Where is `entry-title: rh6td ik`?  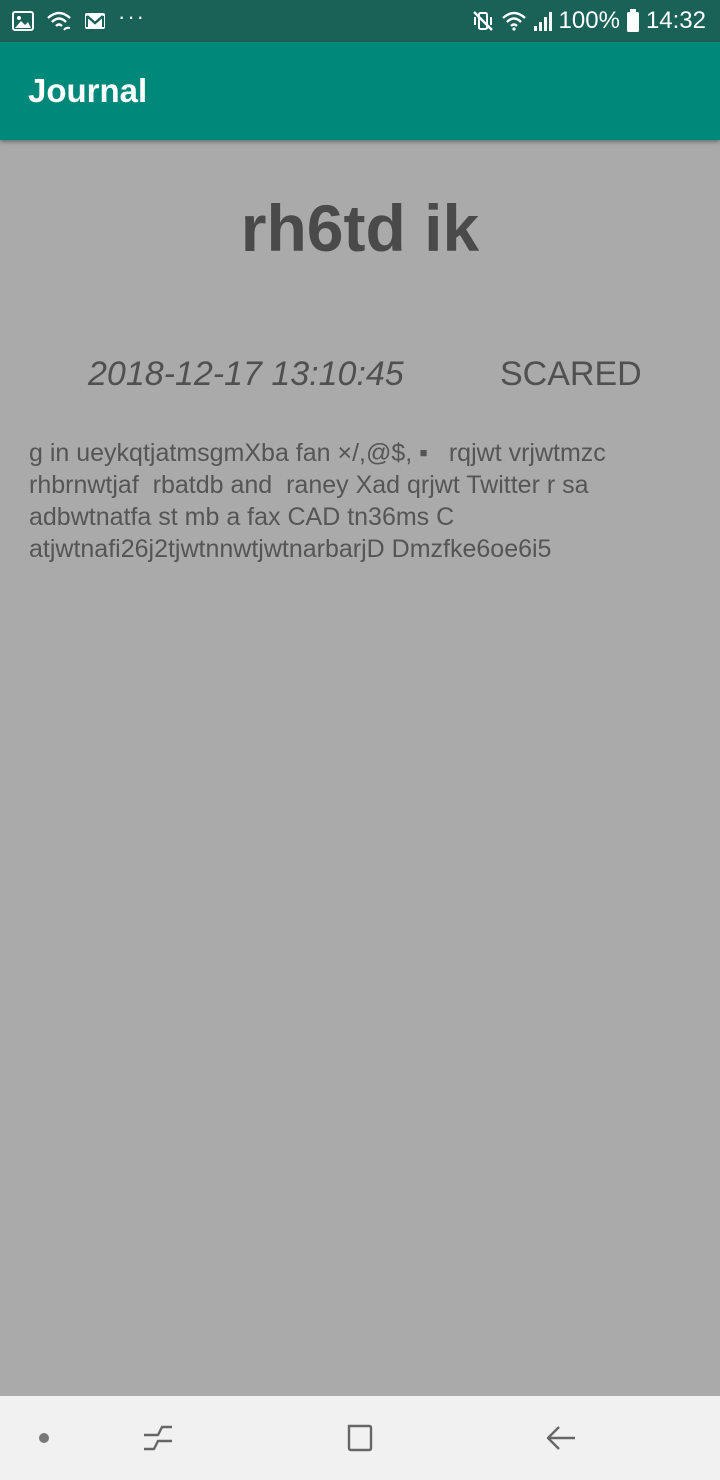
entry-title: rh6td ik is located at coordinates (360, 228).